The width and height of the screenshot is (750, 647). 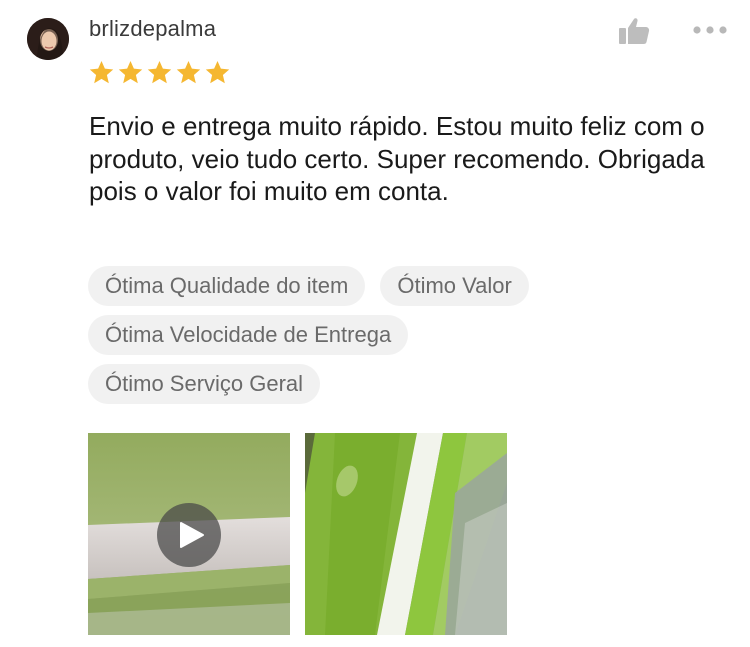 I want to click on more-options-button, so click(x=710, y=30).